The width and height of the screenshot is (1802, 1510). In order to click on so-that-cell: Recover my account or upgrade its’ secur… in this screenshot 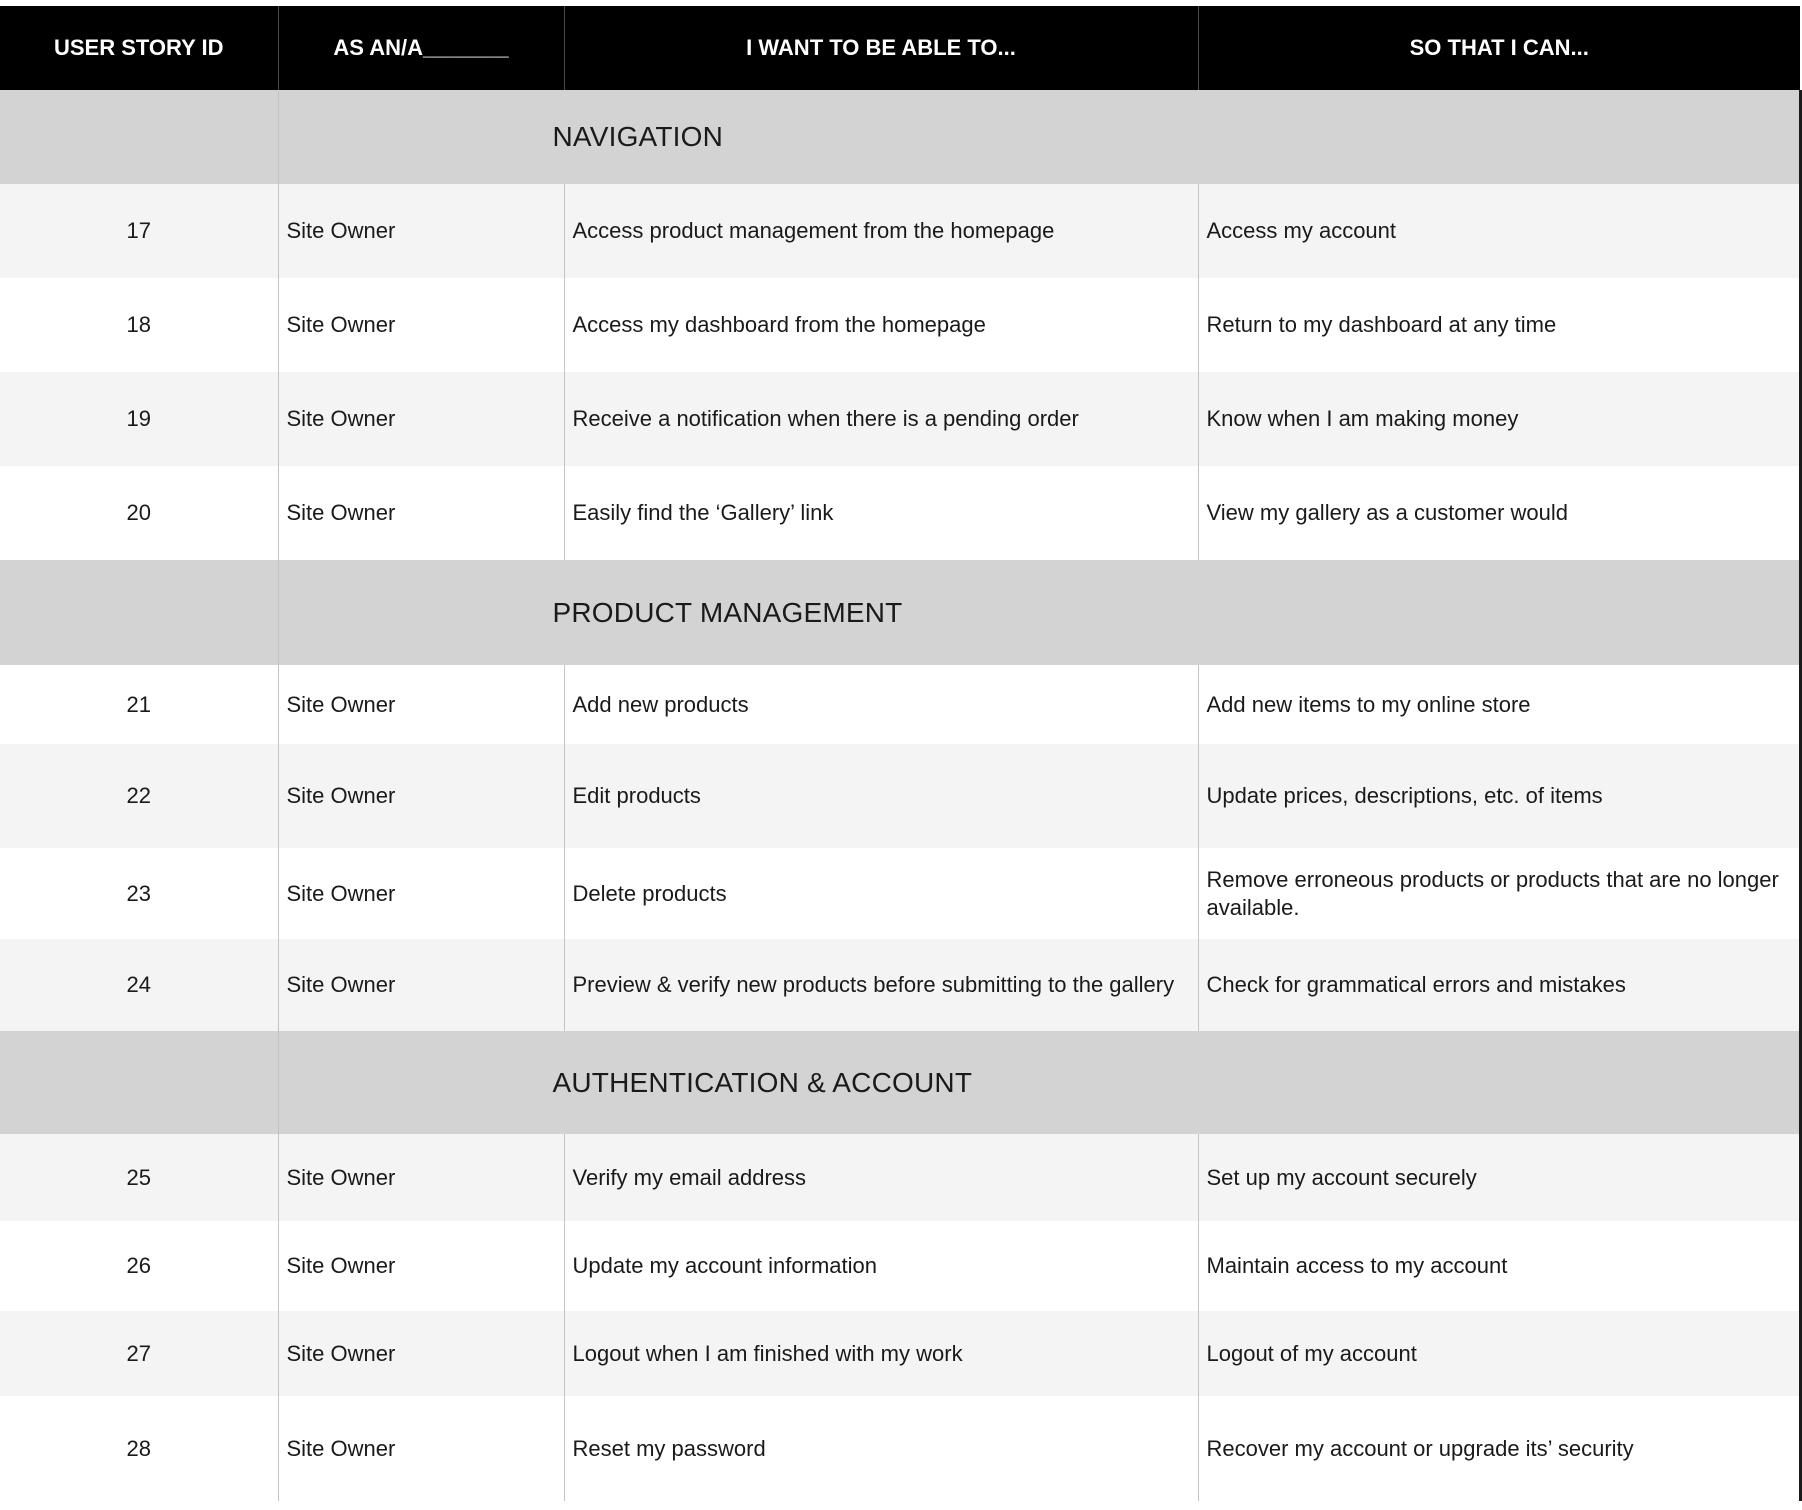, I will do `click(1499, 1448)`.